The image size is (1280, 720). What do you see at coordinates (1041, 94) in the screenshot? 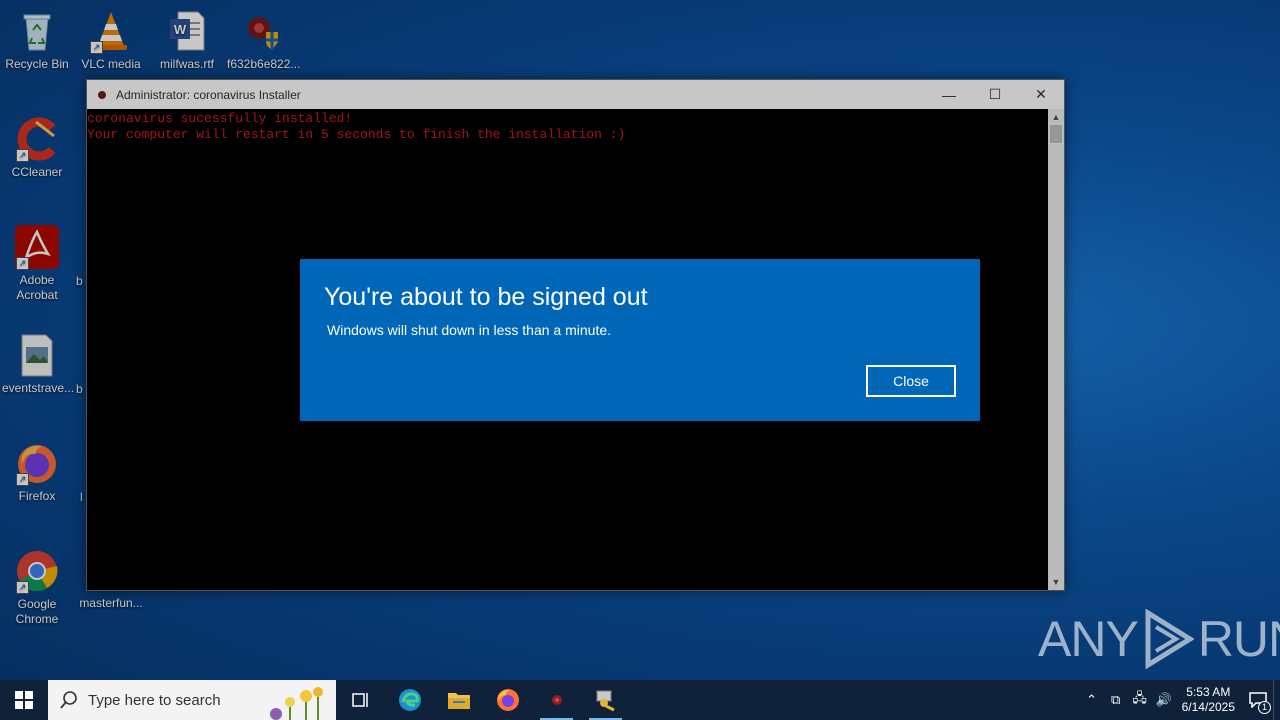
I see `close-window-button: ✕` at bounding box center [1041, 94].